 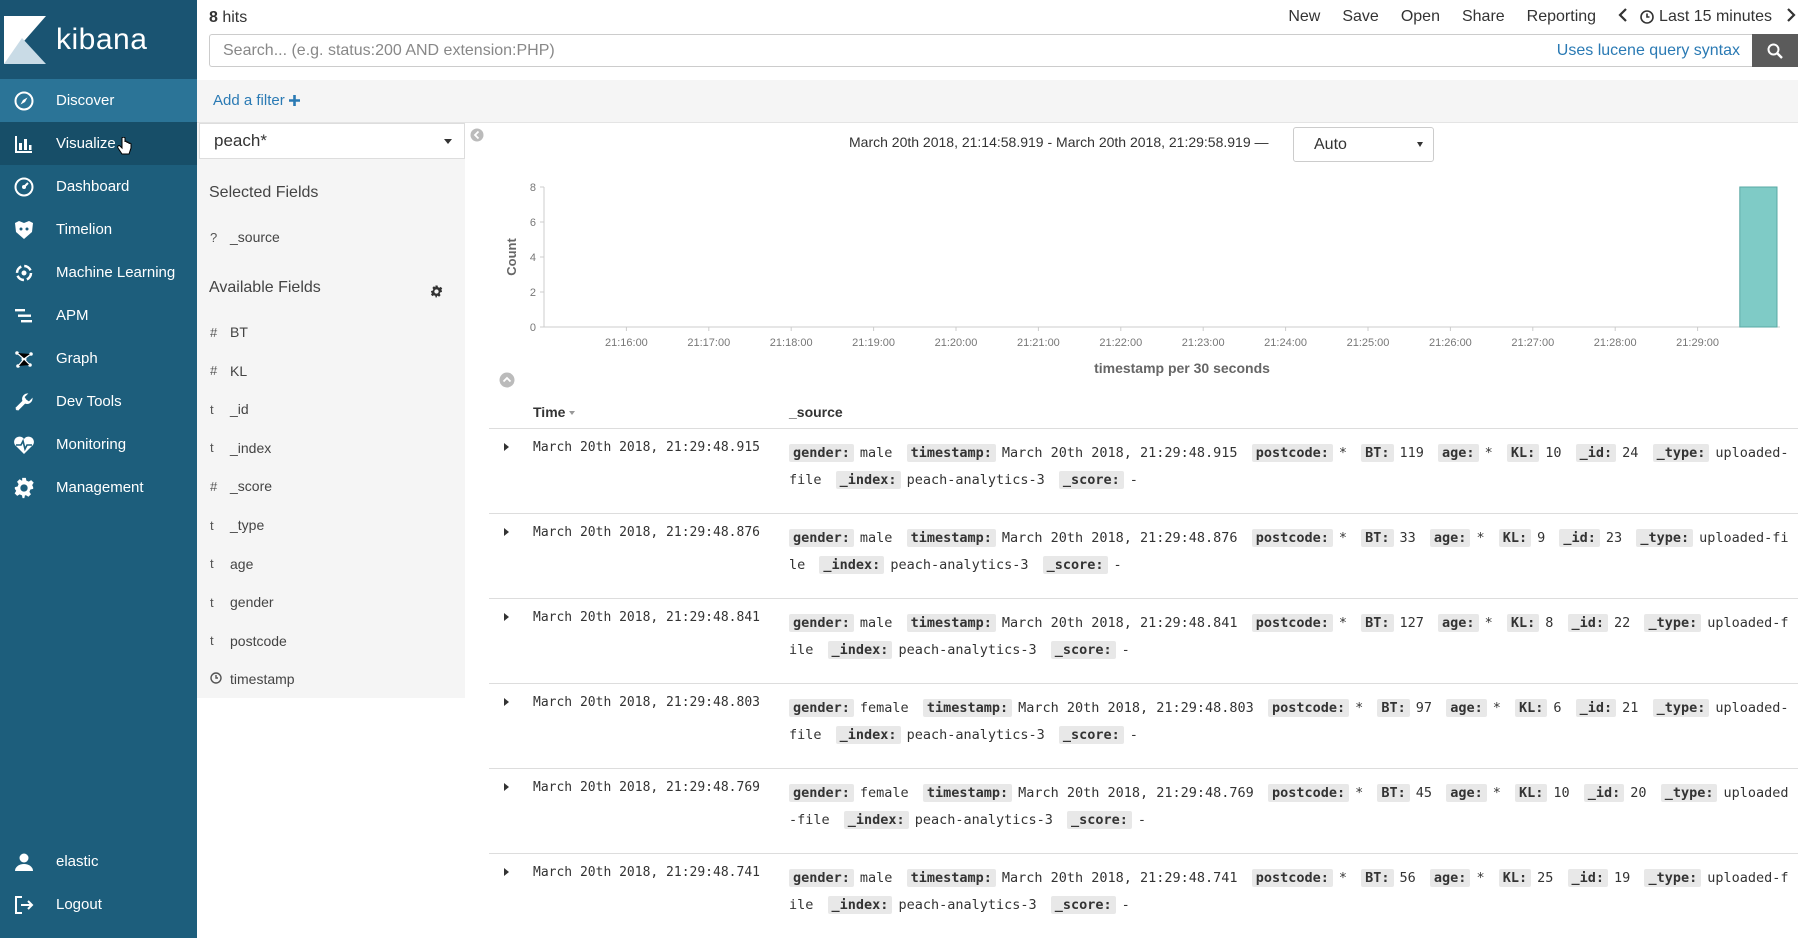 I want to click on sidebar-item-logout: Logout, so click(x=98, y=904).